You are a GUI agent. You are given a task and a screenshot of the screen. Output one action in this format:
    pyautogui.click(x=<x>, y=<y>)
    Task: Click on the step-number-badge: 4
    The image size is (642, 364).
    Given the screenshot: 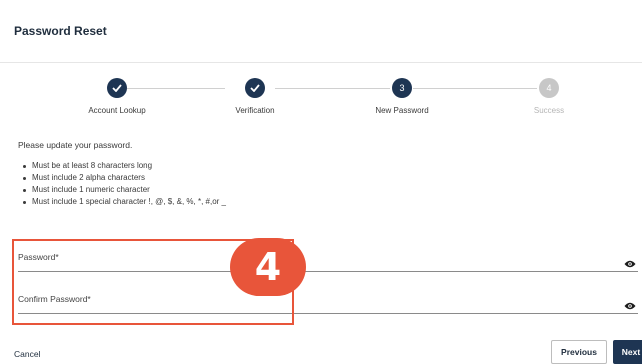 What is the action you would take?
    pyautogui.click(x=549, y=88)
    